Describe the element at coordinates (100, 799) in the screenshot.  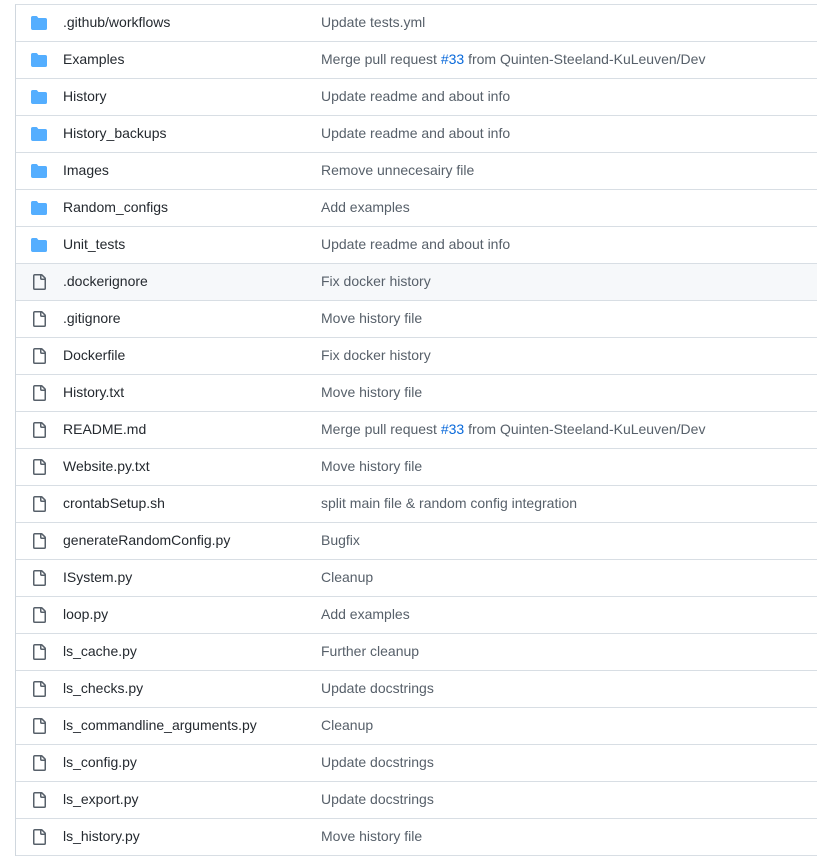
I see `file-name-link: ls_export.py` at that location.